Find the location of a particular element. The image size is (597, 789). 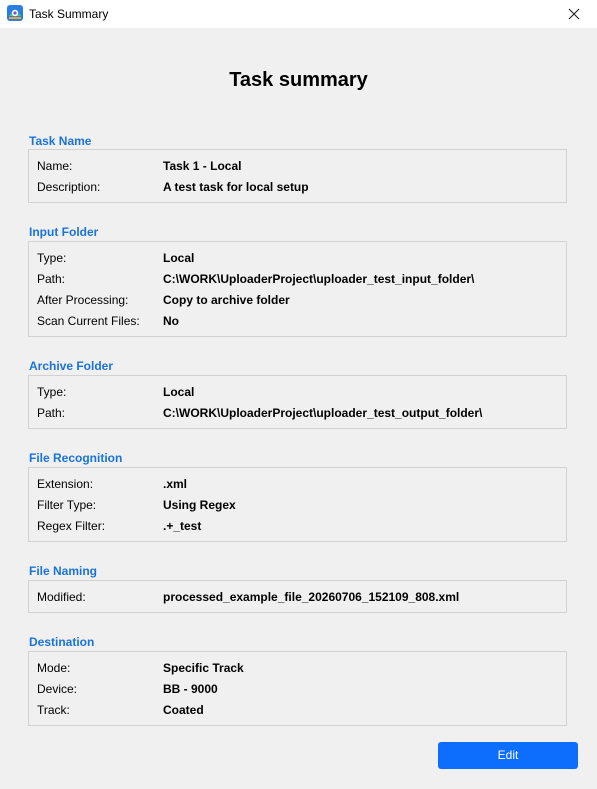

row-label: Device: is located at coordinates (57, 689).